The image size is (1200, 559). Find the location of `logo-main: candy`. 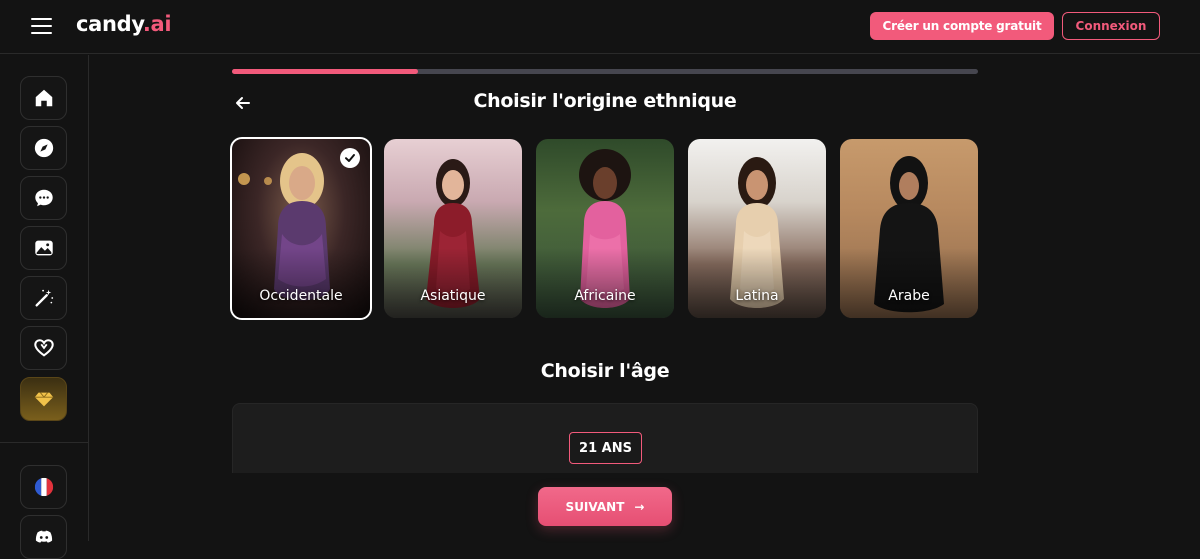

logo-main: candy is located at coordinates (109, 24).